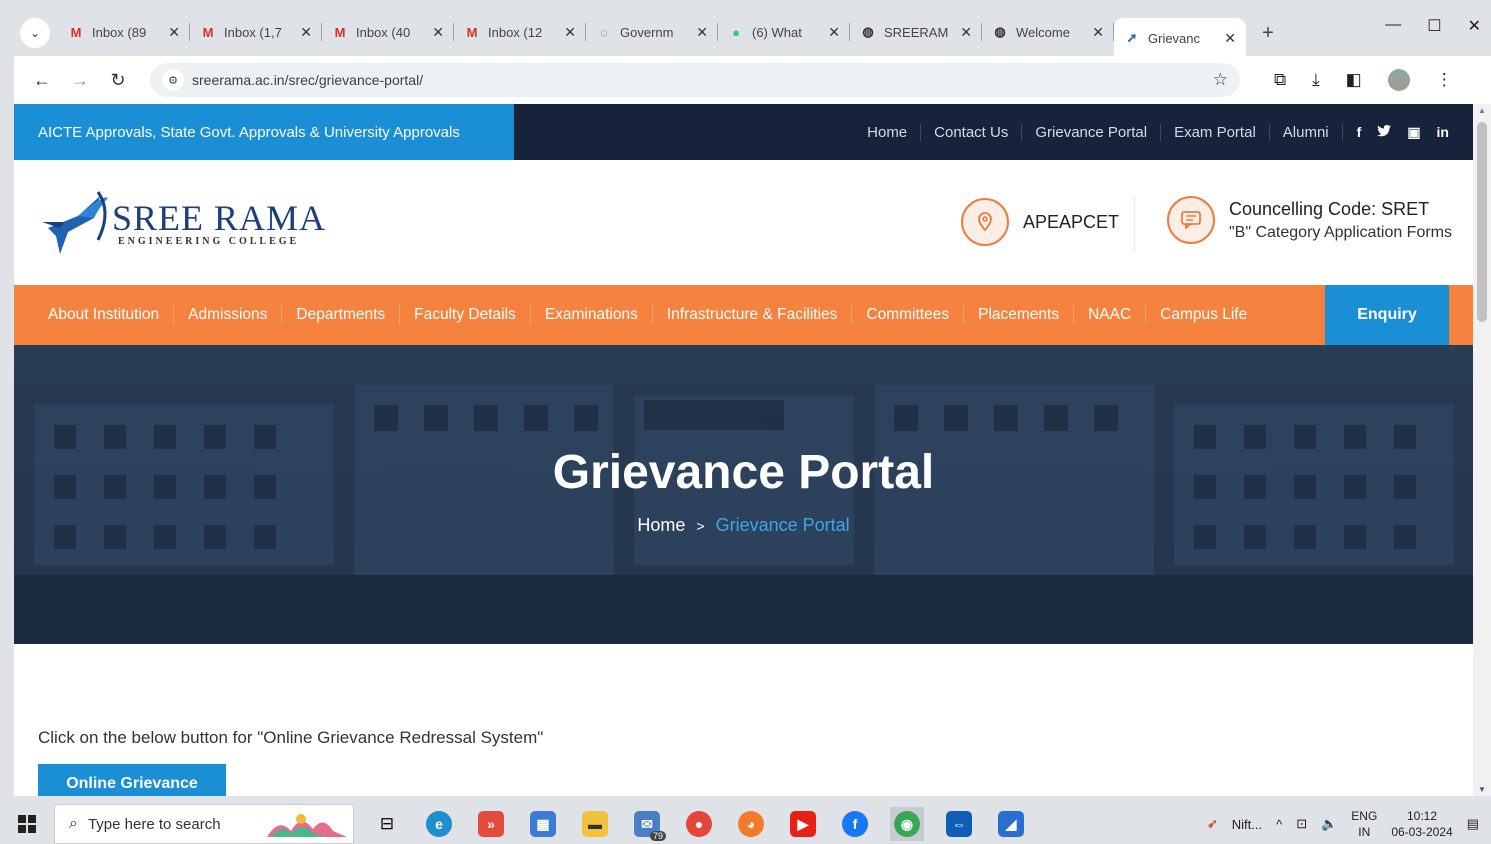  What do you see at coordinates (1019, 315) in the screenshot?
I see `nav-placements: Placements` at bounding box center [1019, 315].